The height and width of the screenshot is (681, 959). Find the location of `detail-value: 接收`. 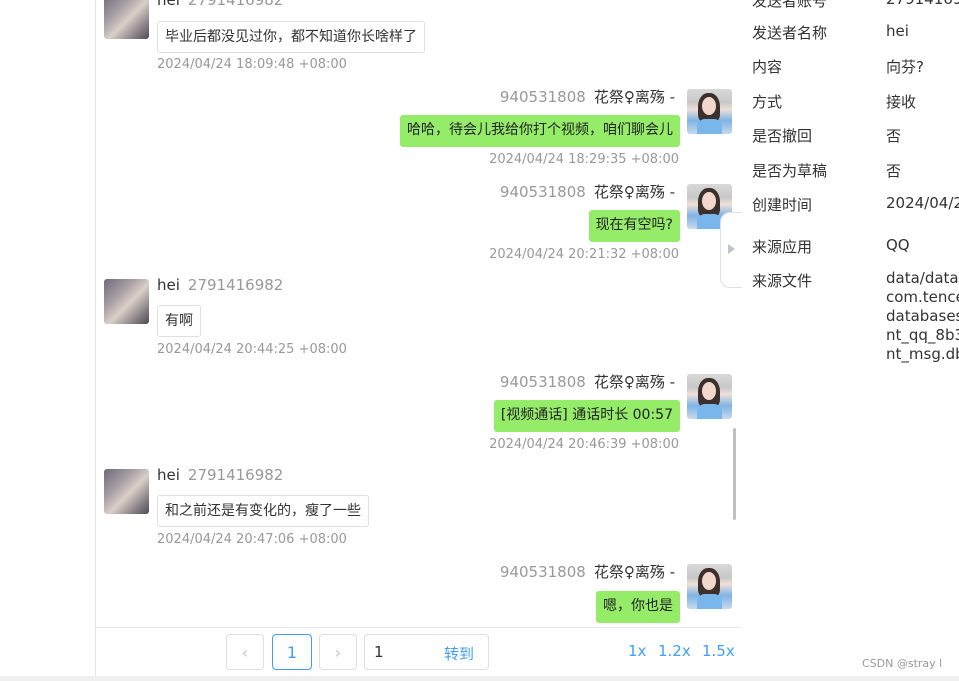

detail-value: 接收 is located at coordinates (901, 102).